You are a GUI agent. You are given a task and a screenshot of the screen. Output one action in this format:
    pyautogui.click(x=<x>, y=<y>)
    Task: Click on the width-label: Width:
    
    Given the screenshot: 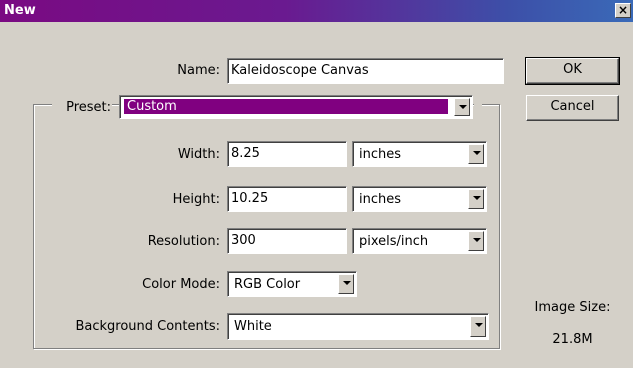 What is the action you would take?
    pyautogui.click(x=198, y=154)
    